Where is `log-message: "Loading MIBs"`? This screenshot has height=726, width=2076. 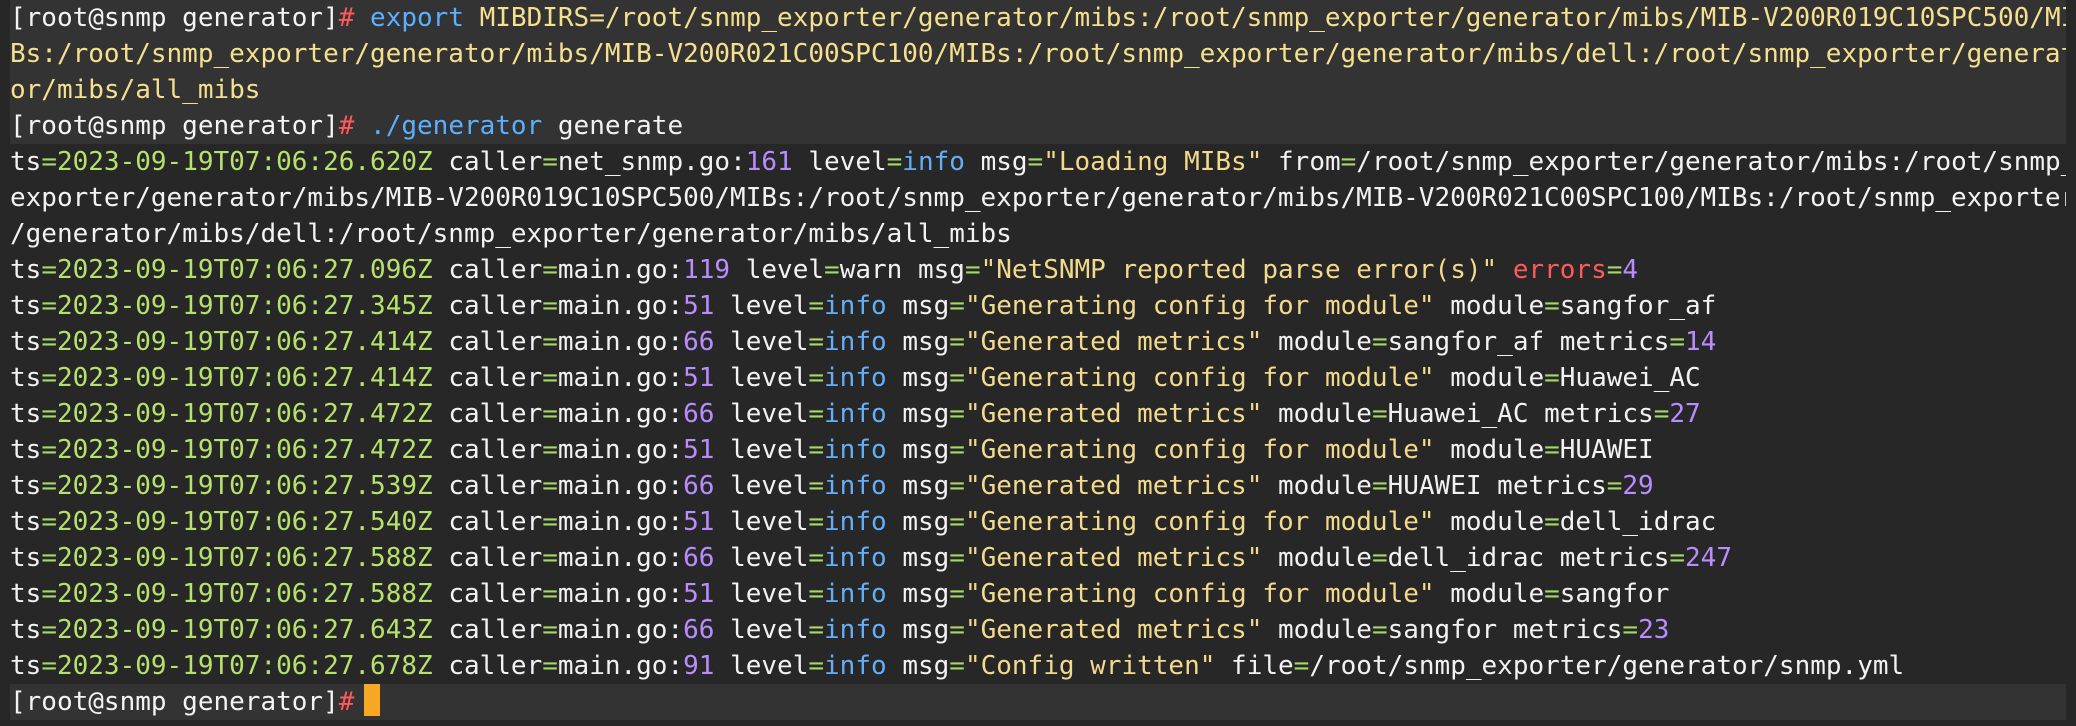 log-message: "Loading MIBs" is located at coordinates (1153, 162).